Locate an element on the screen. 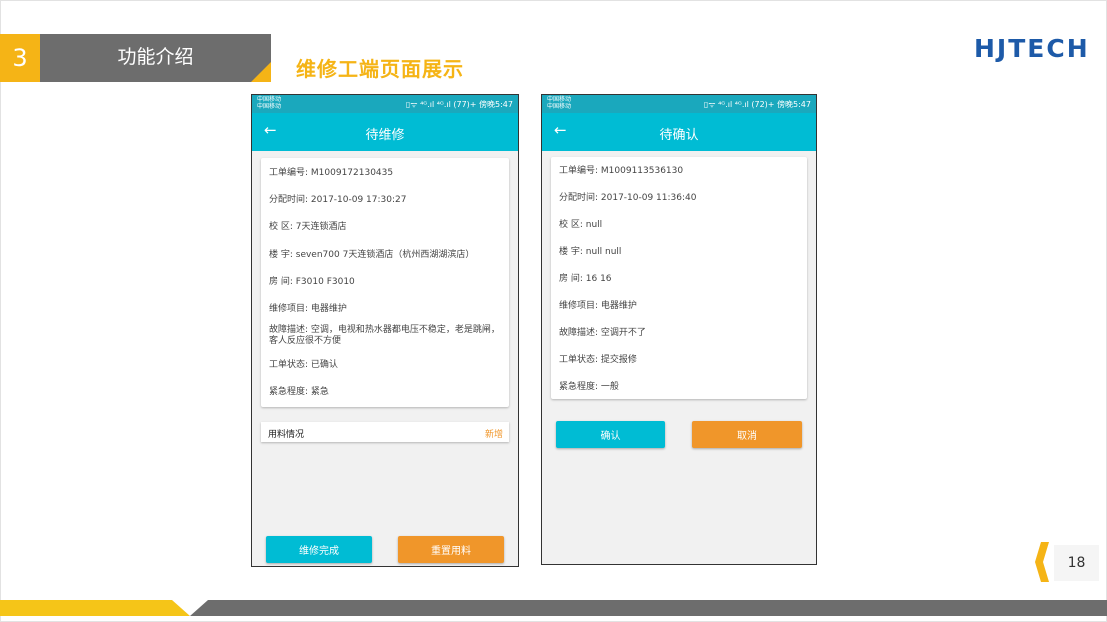 The height and width of the screenshot is (622, 1107). assigned-time: 分配时间: 2017-10-09 11:36:40 is located at coordinates (628, 198).